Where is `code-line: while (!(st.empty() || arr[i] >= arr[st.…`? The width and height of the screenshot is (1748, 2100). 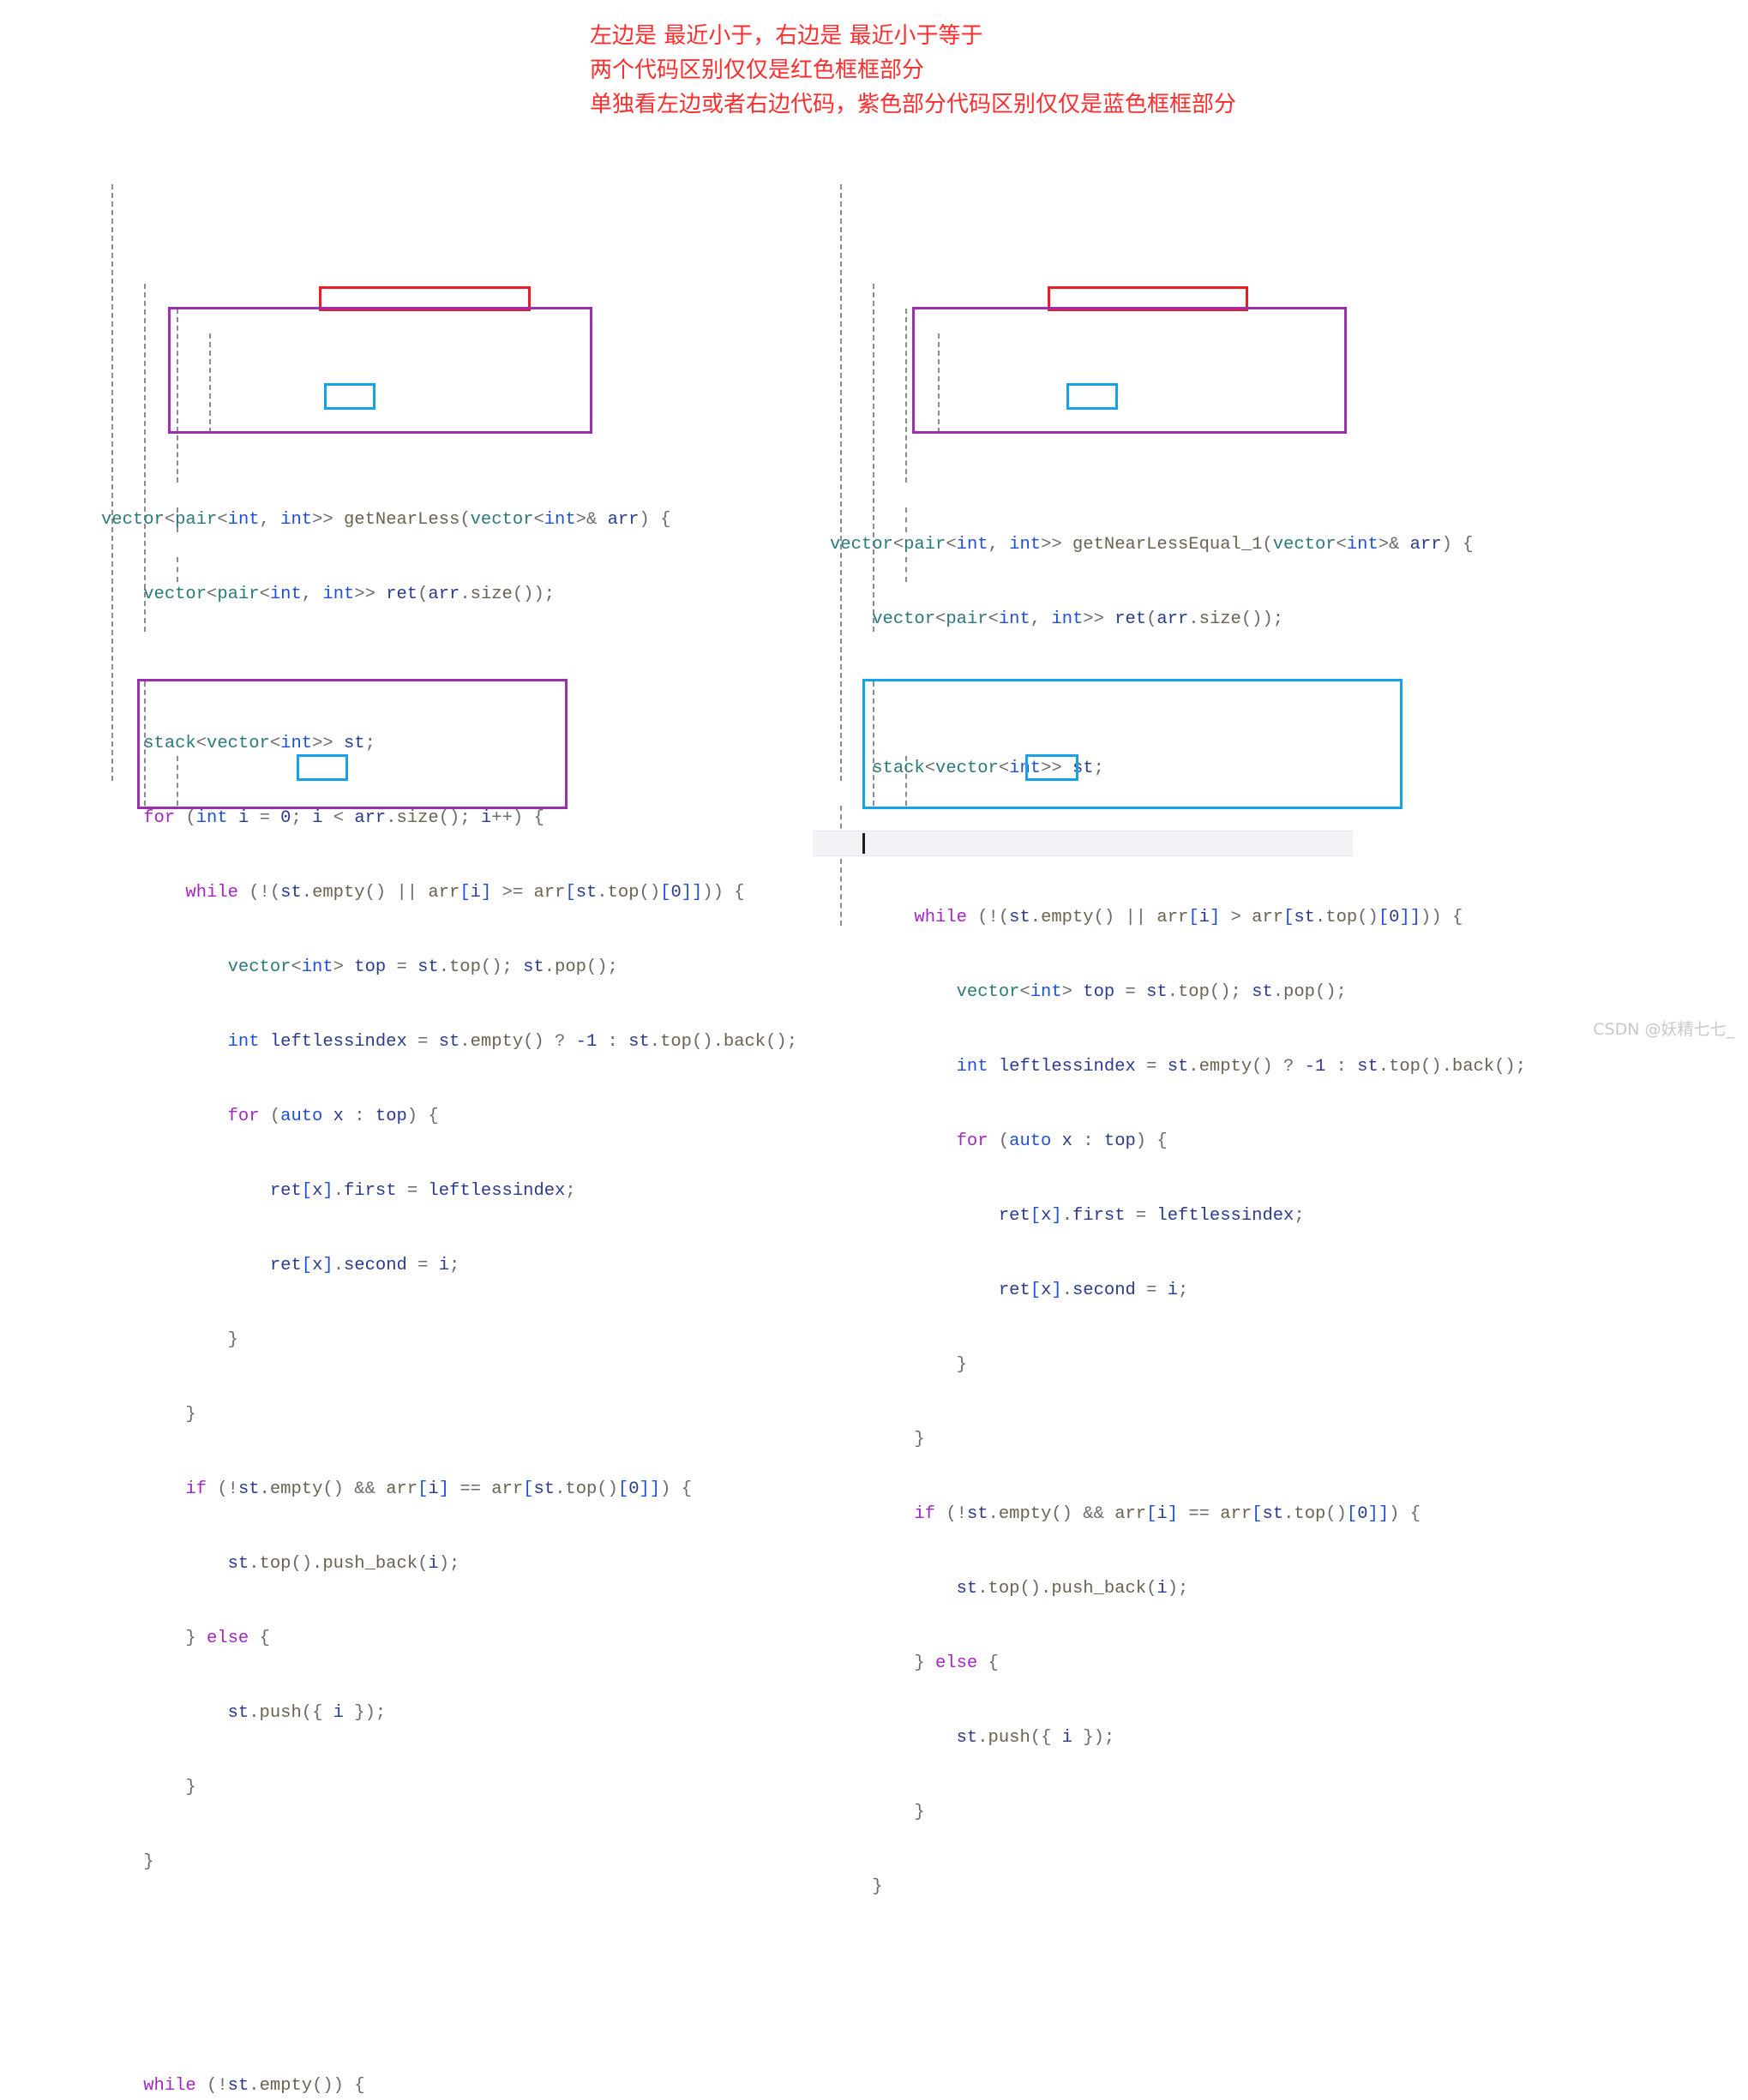 code-line: while (!(st.empty() || arr[i] >= arr[st.… is located at coordinates (465, 893).